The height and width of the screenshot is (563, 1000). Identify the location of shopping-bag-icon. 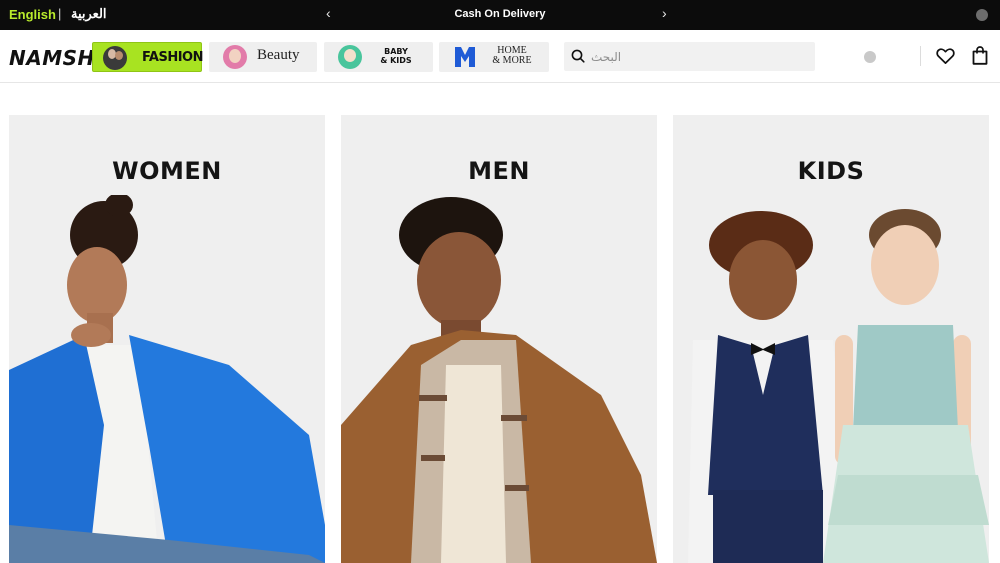
(980, 55).